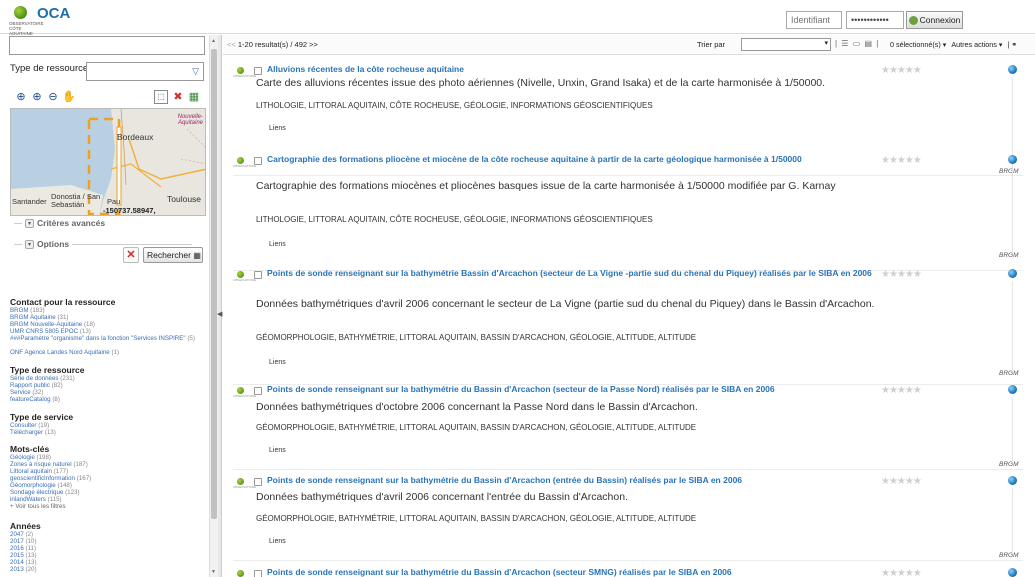 The height and width of the screenshot is (577, 1035). Describe the element at coordinates (36, 499) in the screenshot. I see `facet-item: inlandWaters (115)` at that location.